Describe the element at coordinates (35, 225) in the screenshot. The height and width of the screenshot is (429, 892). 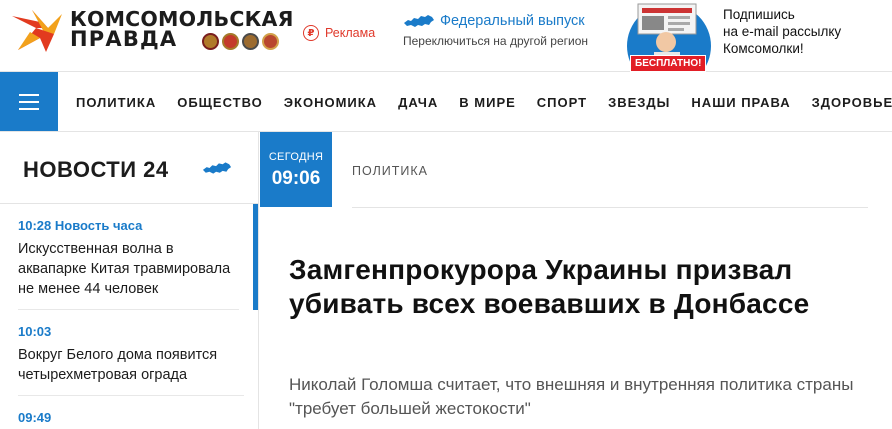
I see `feed-item-time: 10:28` at that location.